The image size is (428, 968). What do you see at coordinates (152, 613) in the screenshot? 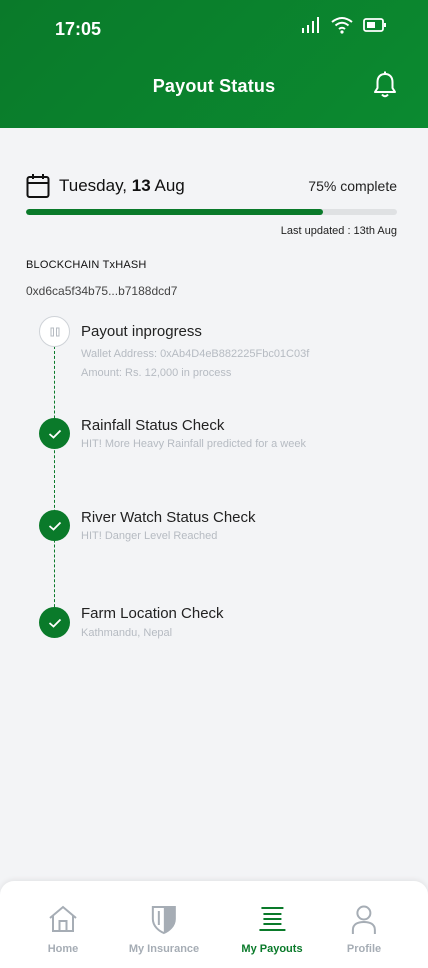
I see `step-title: Farm Location Check` at bounding box center [152, 613].